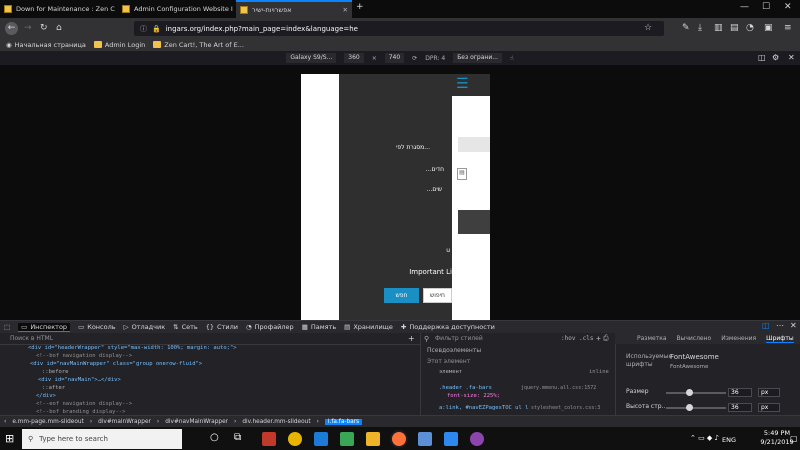 The height and width of the screenshot is (450, 800). I want to click on edge-icon, so click(321, 439).